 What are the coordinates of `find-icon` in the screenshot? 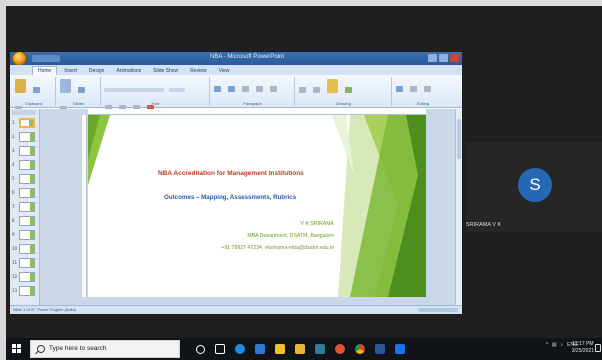 It's located at (399, 89).